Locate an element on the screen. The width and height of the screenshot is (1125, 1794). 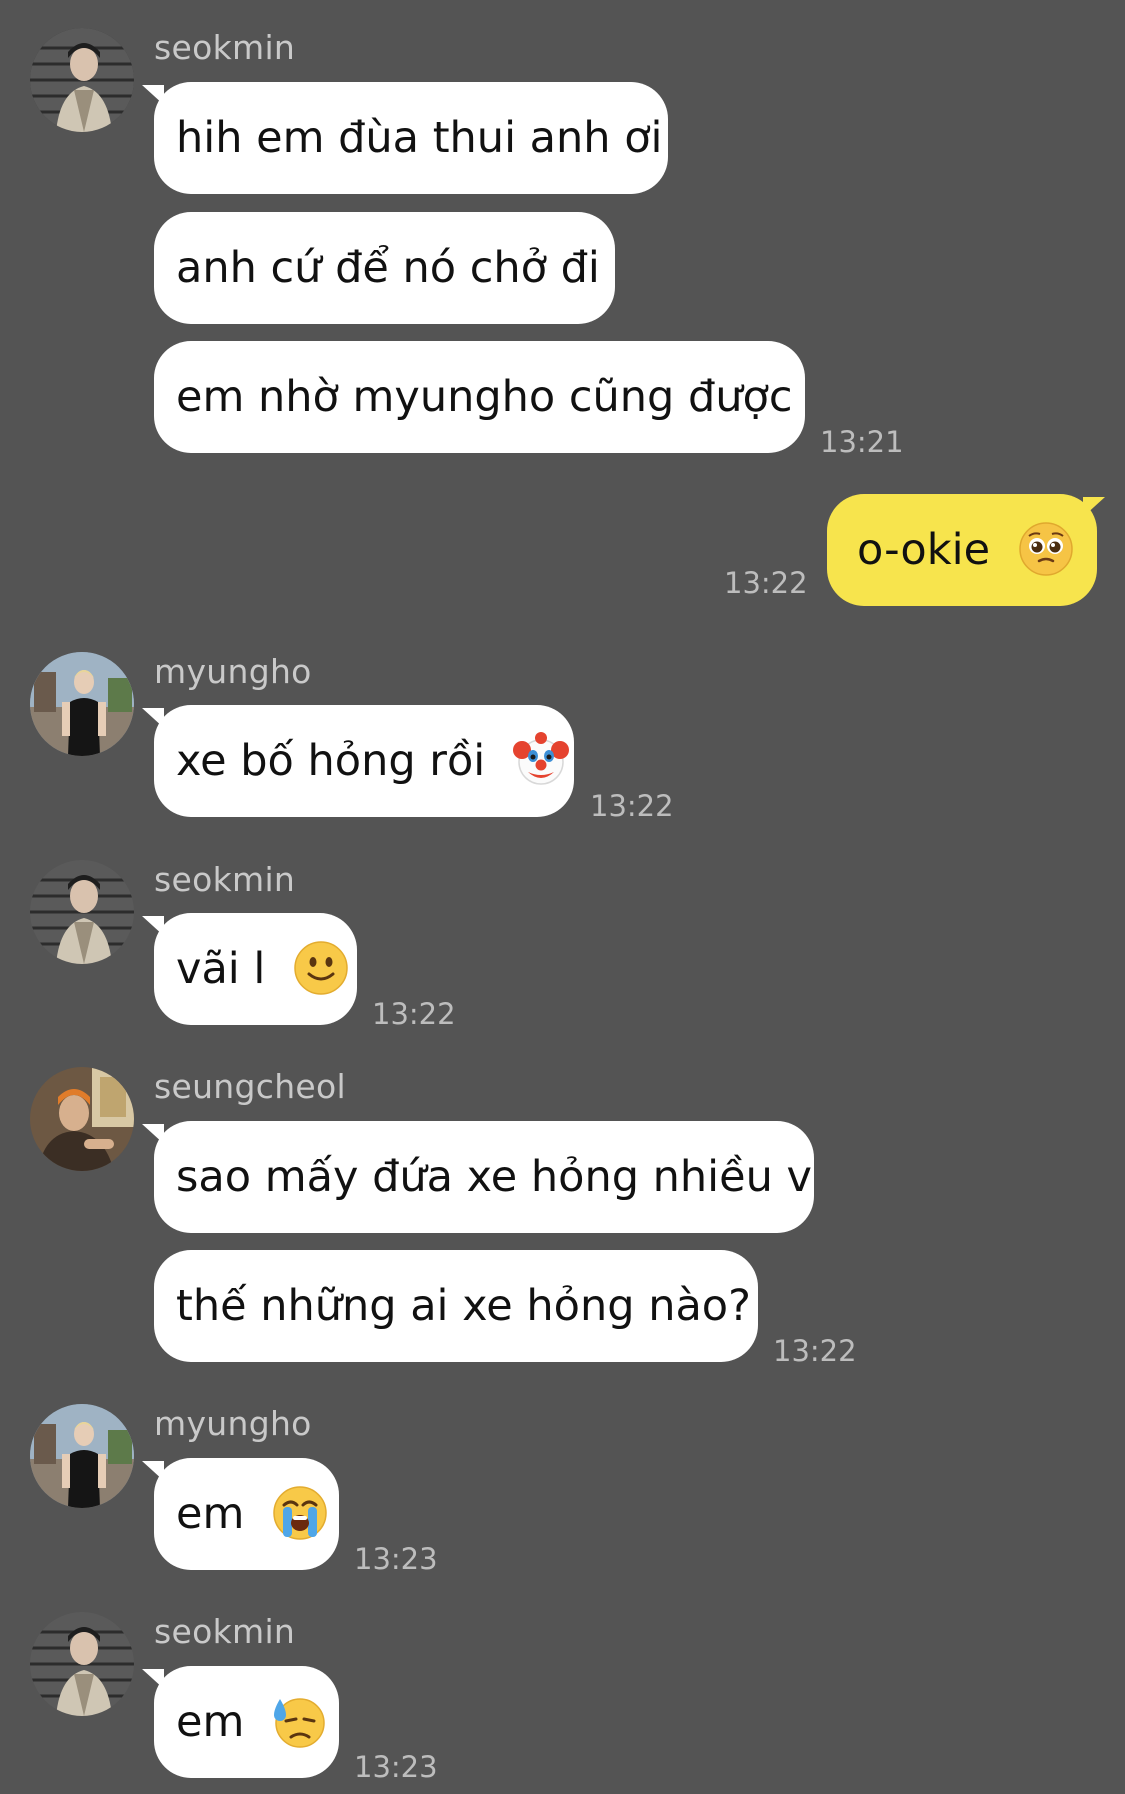
message-text: o-okie is located at coordinates (924, 550).